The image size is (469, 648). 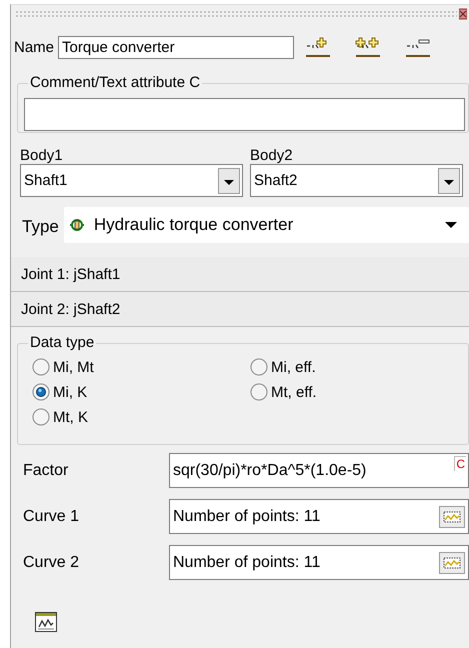 I want to click on factor-field: sqr(30/pi)*ro*Da^5*(1.0e-5) C, so click(x=319, y=470).